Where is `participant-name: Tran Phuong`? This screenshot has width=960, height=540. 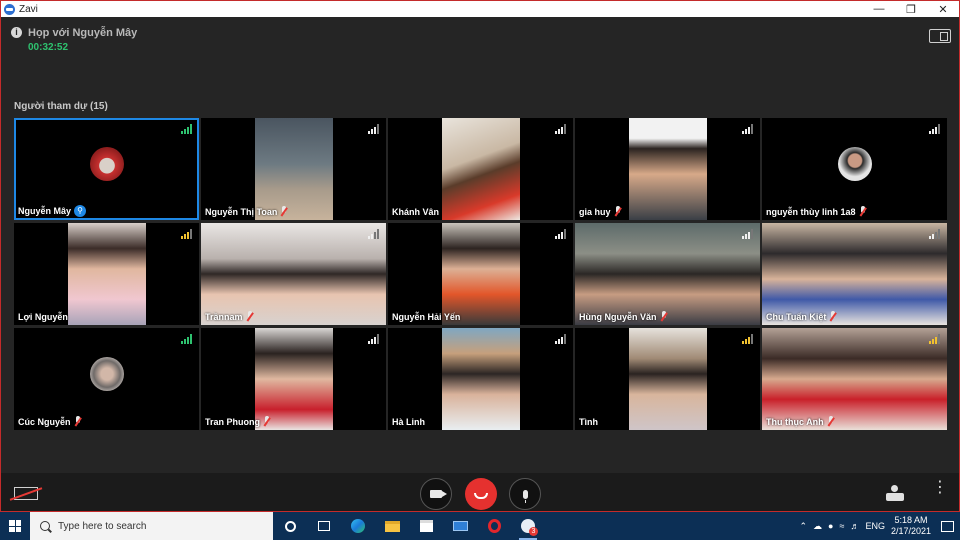 participant-name: Tran Phuong is located at coordinates (232, 421).